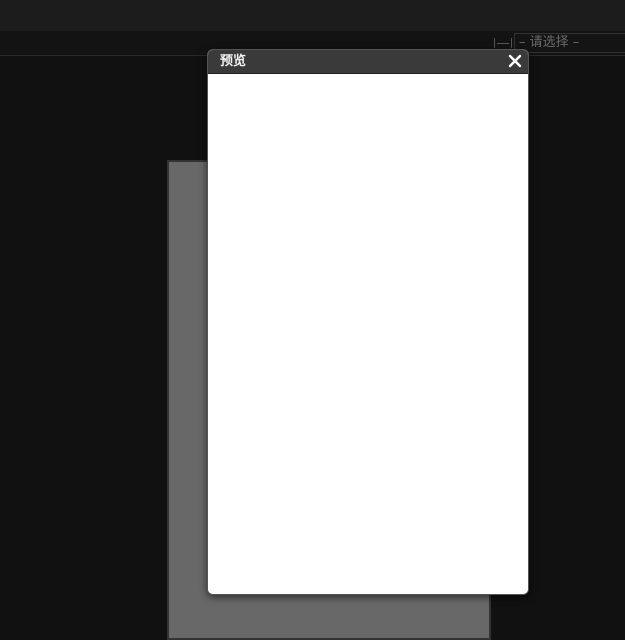 This screenshot has width=625, height=640. What do you see at coordinates (368, 62) in the screenshot?
I see `dialog-header: 预览` at bounding box center [368, 62].